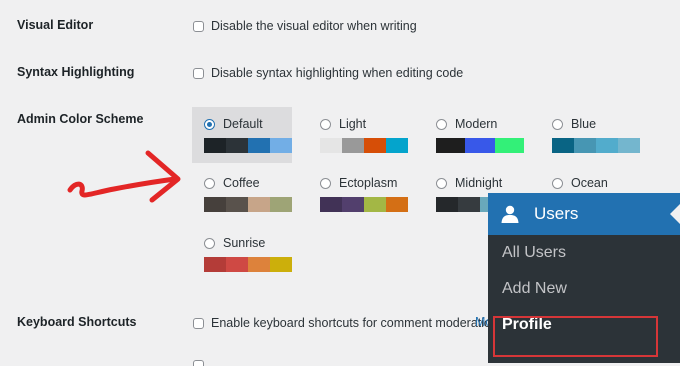 The height and width of the screenshot is (366, 680). Describe the element at coordinates (314, 26) in the screenshot. I see `visual-editor-checkbox-label: Disable the visual editor when writing` at that location.